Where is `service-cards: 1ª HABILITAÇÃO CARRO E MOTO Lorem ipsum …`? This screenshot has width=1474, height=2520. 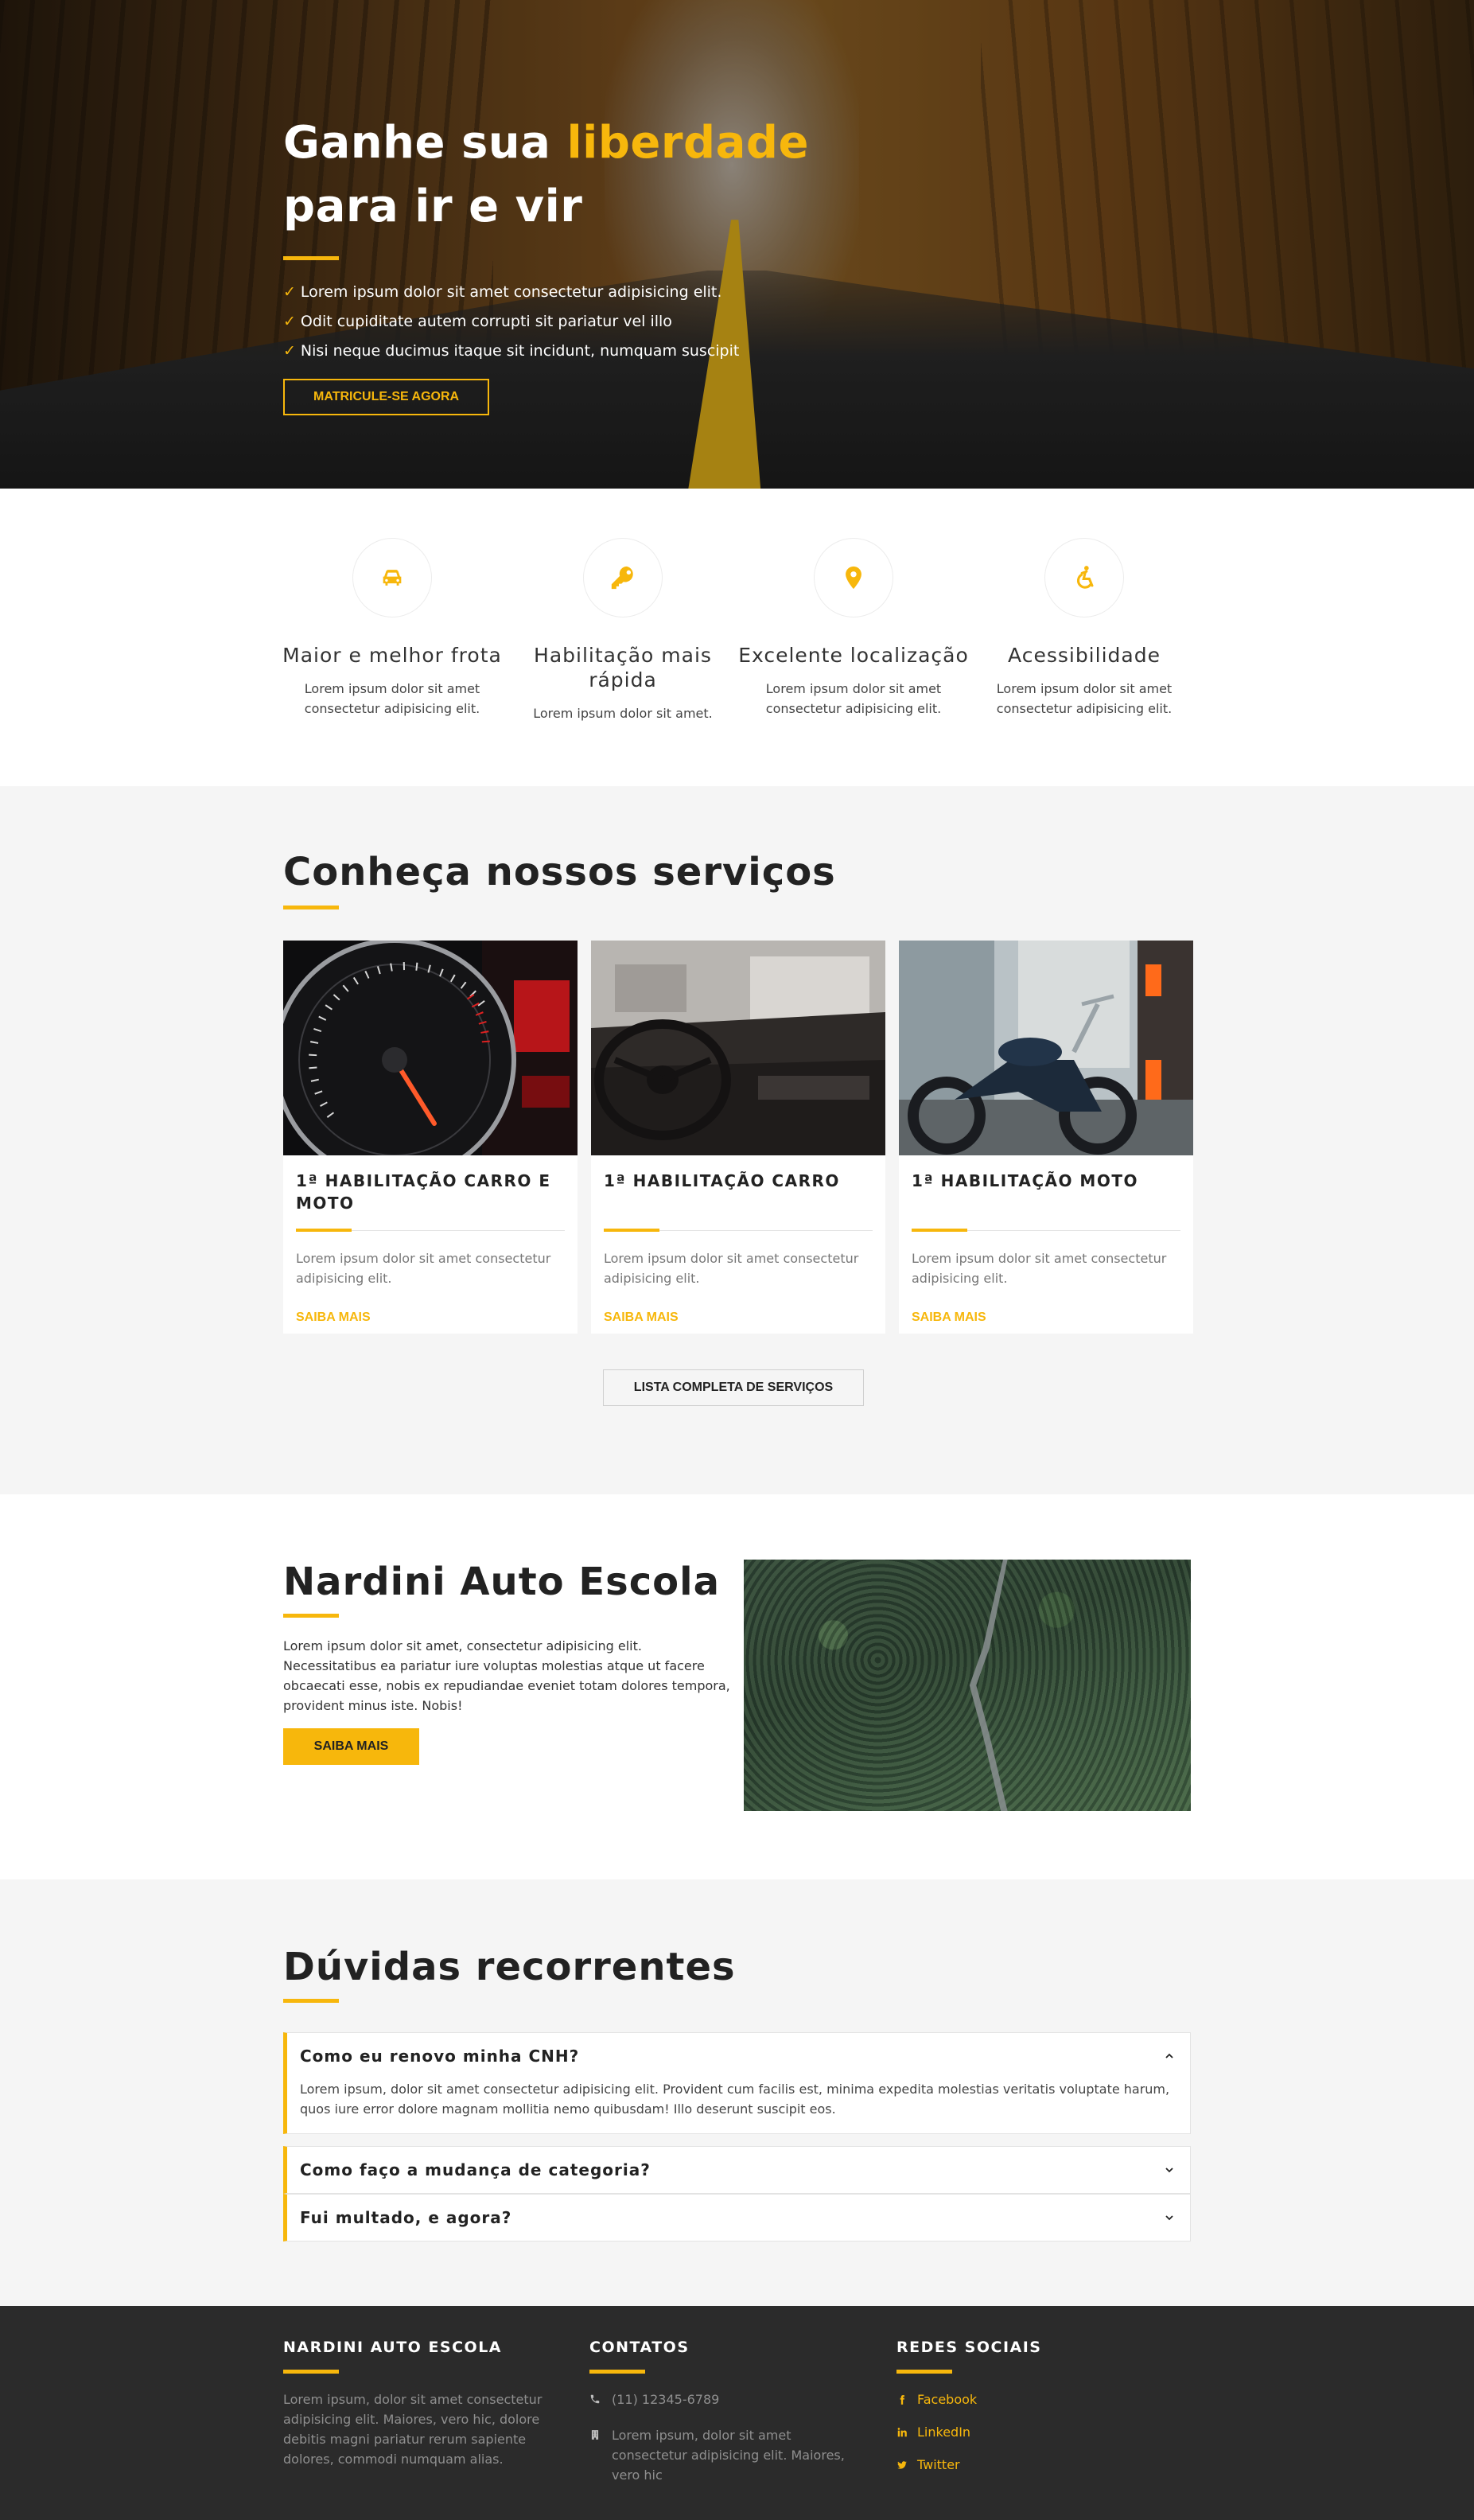
service-cards: 1ª HABILITAÇÃO CARRO E MOTO Lorem ipsum … is located at coordinates (738, 1137).